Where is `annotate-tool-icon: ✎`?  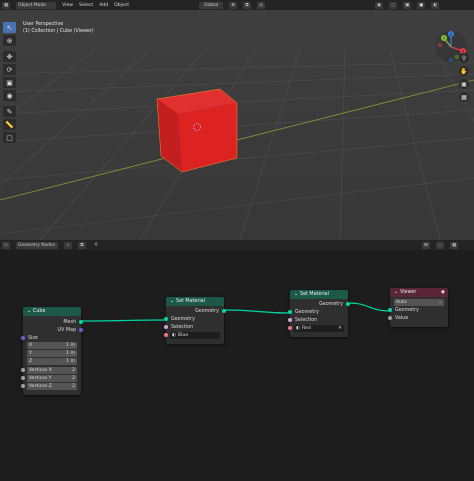
annotate-tool-icon: ✎ is located at coordinates (9, 111).